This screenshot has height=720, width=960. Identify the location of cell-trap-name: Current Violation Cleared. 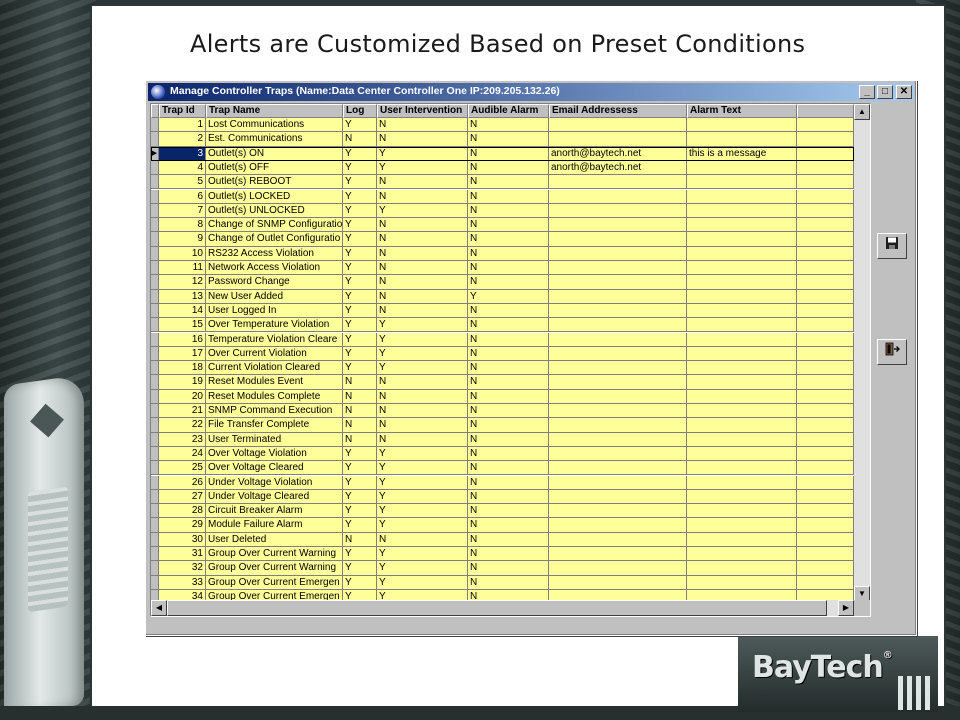
(274, 368).